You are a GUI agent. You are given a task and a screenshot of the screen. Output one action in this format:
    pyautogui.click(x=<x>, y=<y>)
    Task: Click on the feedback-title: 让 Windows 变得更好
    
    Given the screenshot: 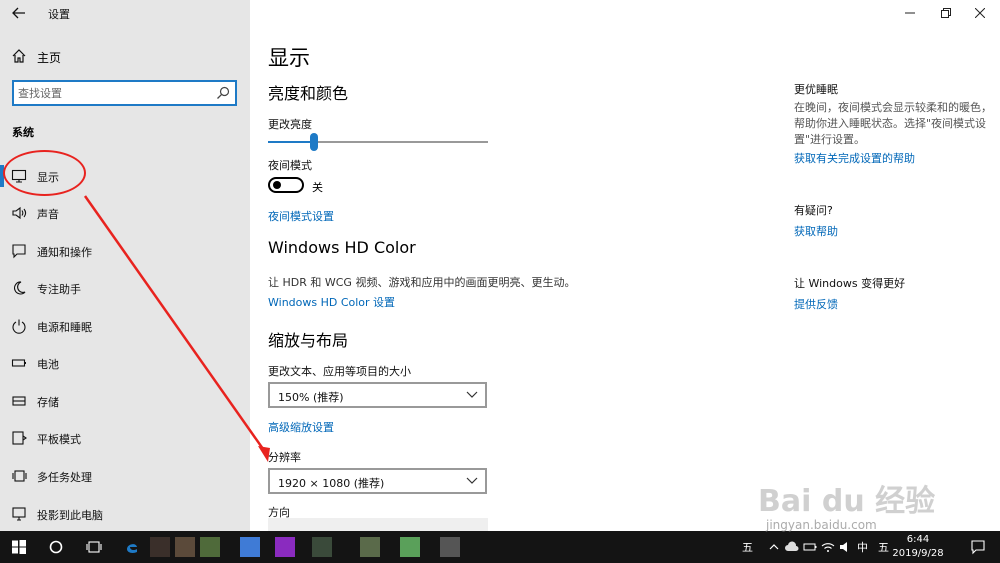 What is the action you would take?
    pyautogui.click(x=850, y=283)
    